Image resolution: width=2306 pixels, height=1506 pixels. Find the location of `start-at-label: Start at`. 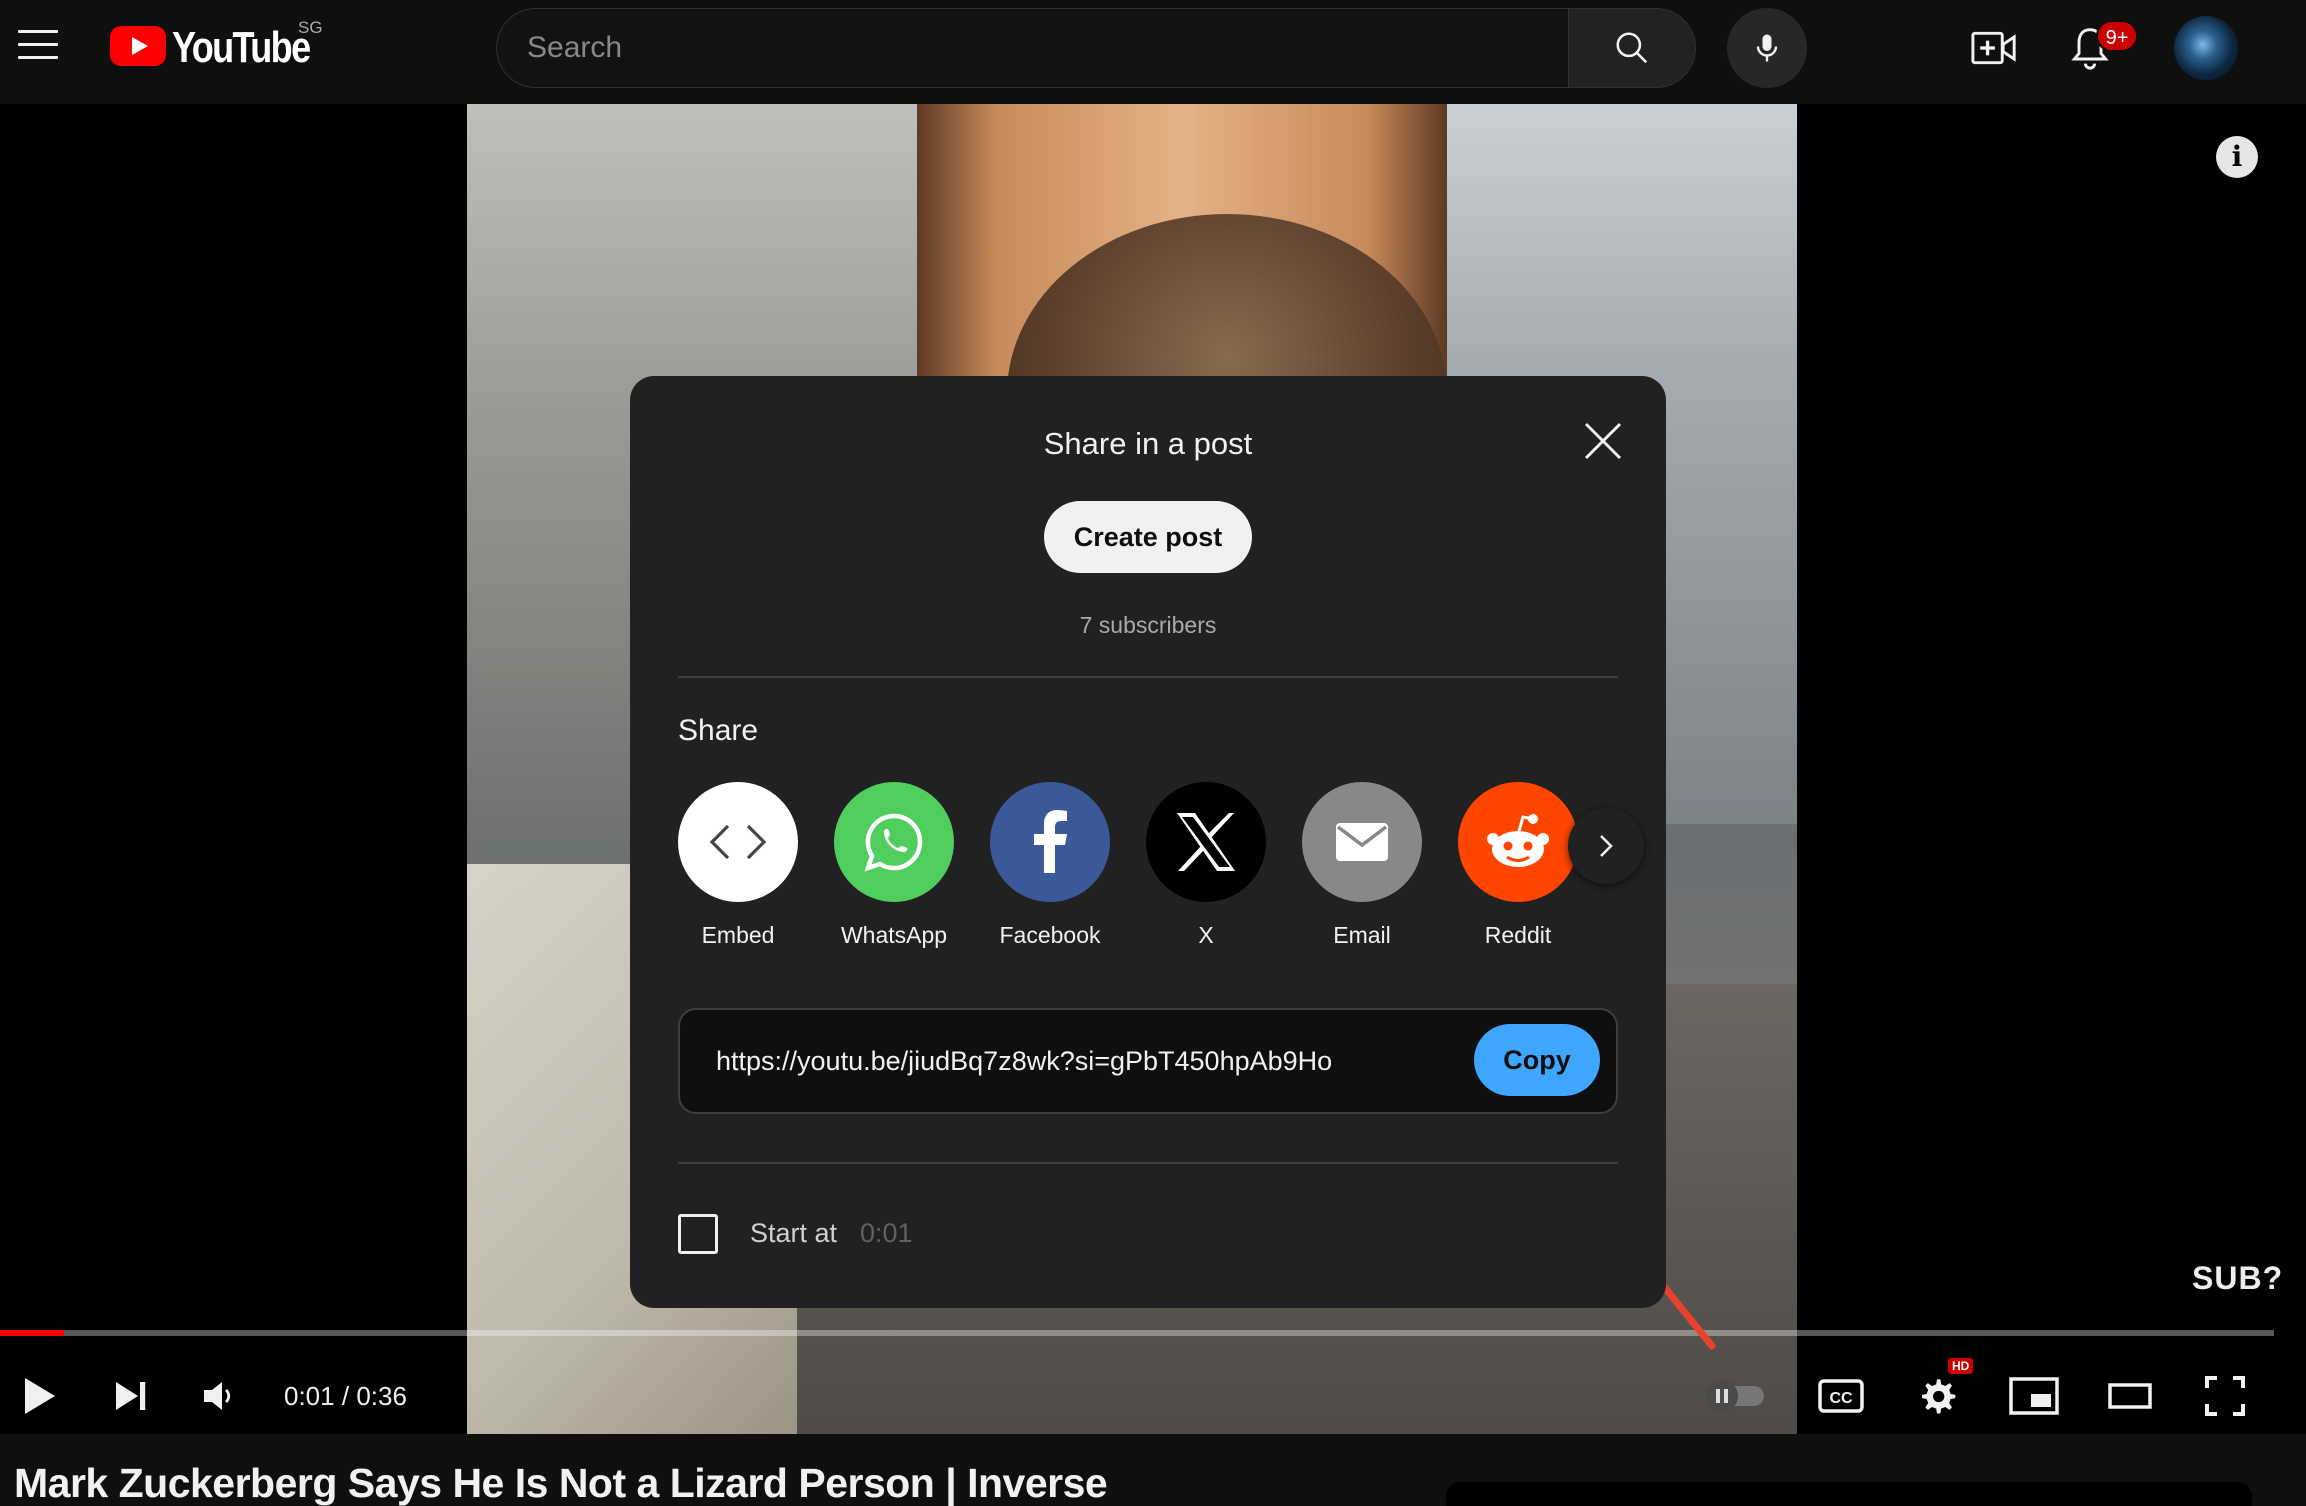

start-at-label: Start at is located at coordinates (794, 1233).